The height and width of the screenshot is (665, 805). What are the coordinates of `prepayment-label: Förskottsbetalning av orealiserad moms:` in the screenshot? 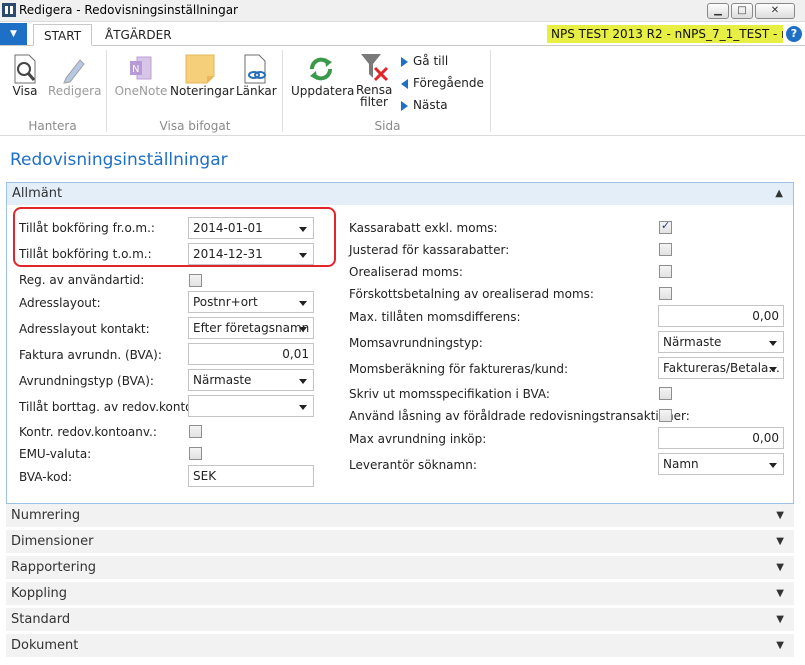 It's located at (471, 294).